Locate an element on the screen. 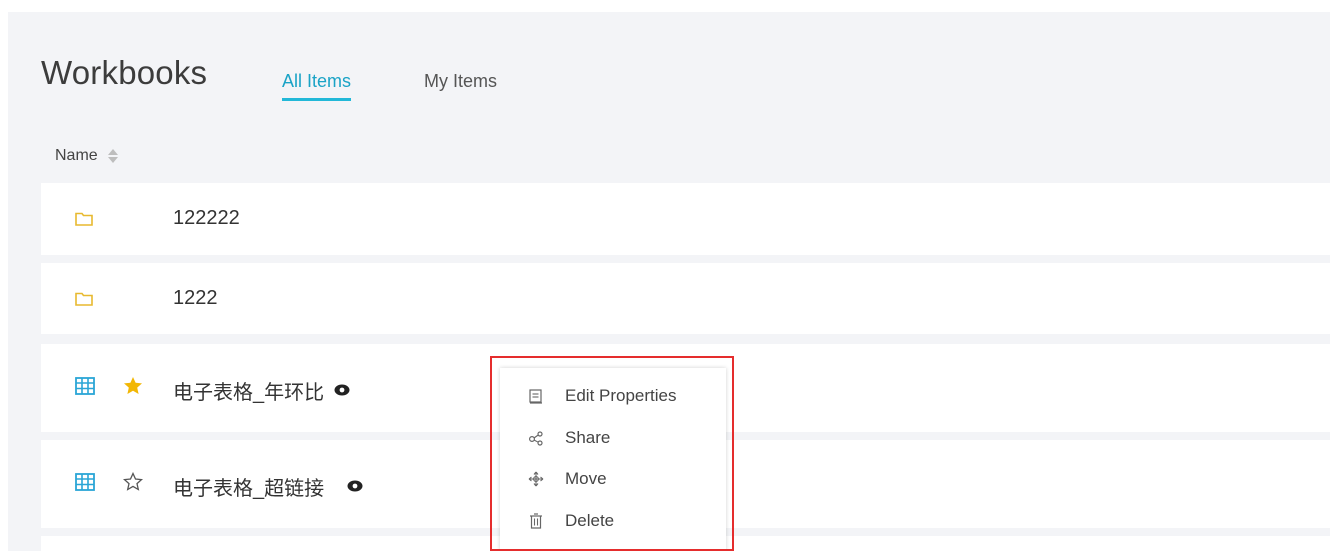 This screenshot has height=551, width=1330. name-column-header: Name is located at coordinates (86, 156).